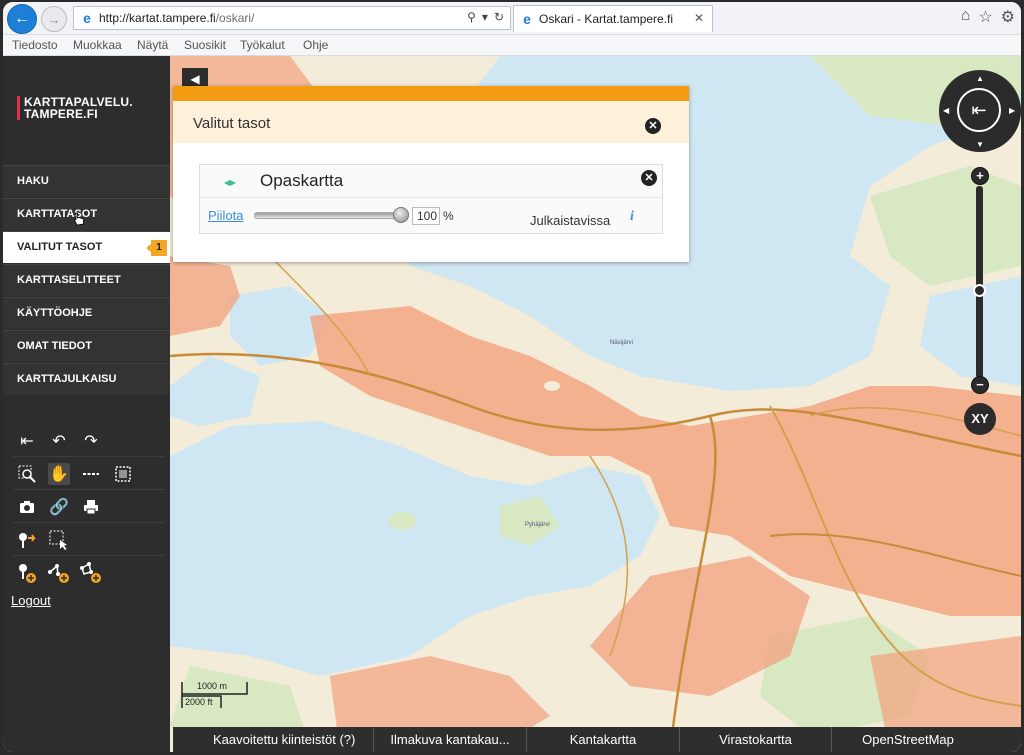 This screenshot has width=1024, height=755. Describe the element at coordinates (27, 507) in the screenshot. I see `camera-icon` at that location.